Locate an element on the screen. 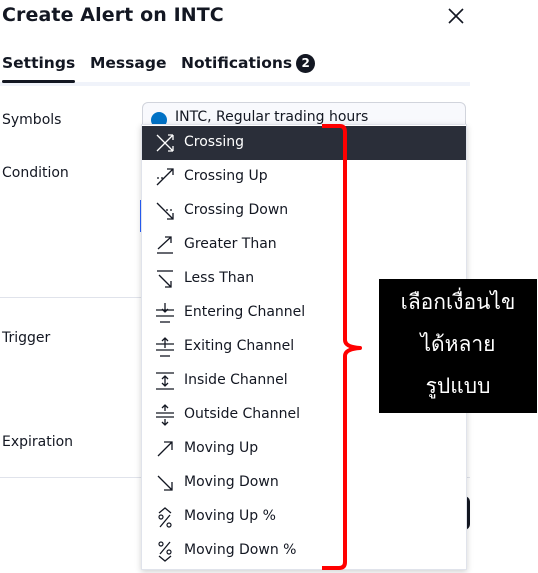 The image size is (538, 573). annotation-line: เลือกเงื่อนไข is located at coordinates (458, 302).